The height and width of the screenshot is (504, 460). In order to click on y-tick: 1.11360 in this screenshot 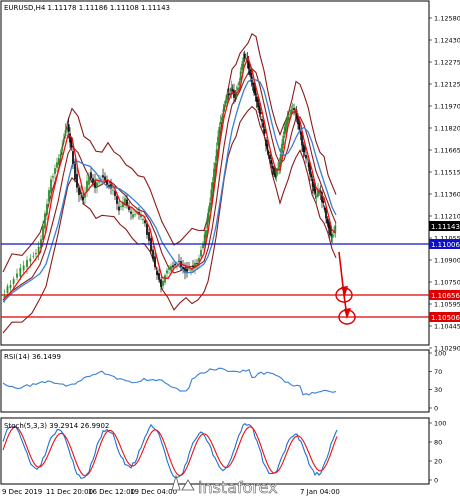, I will do `click(447, 195)`.